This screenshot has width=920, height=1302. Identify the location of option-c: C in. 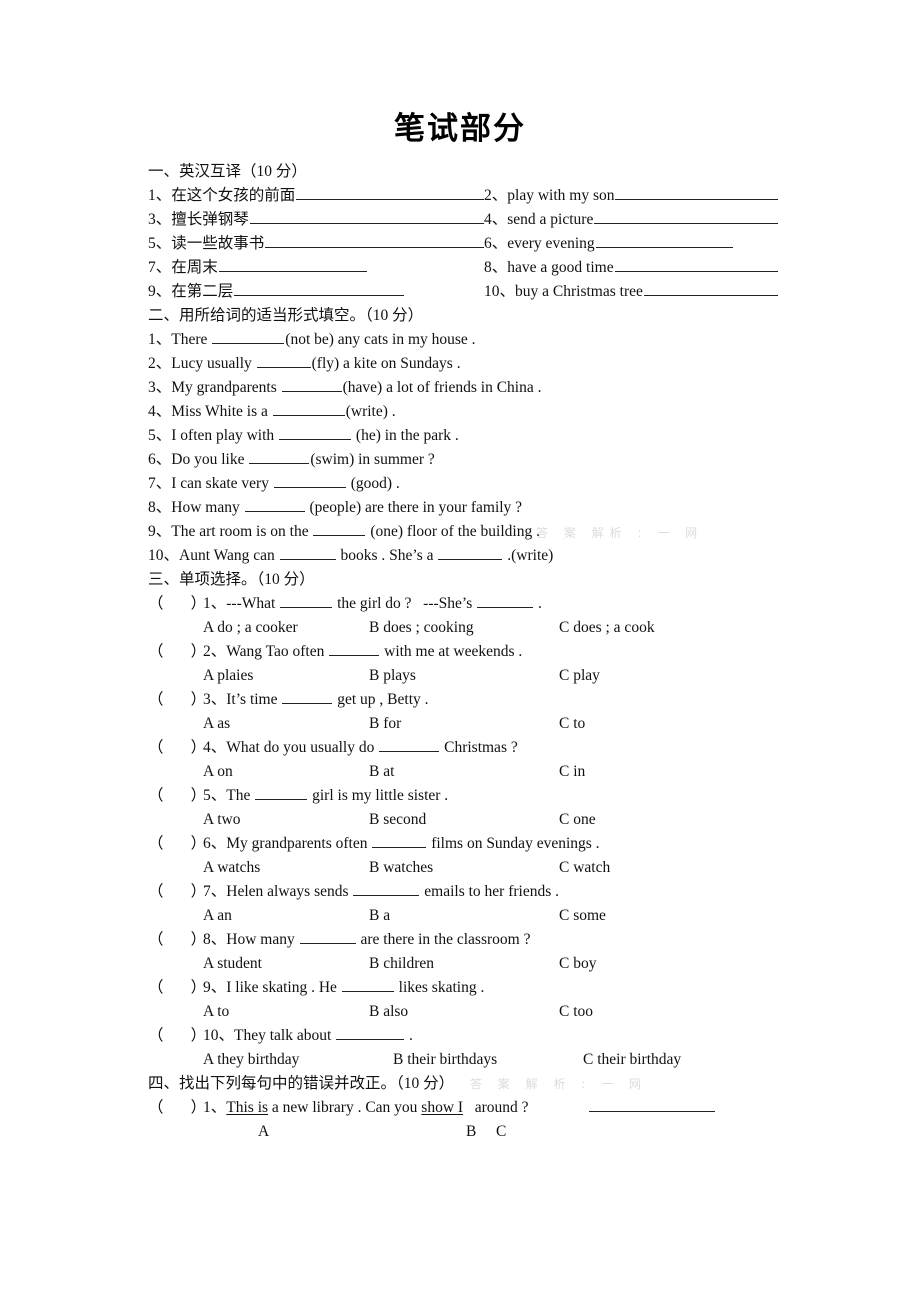
(668, 772).